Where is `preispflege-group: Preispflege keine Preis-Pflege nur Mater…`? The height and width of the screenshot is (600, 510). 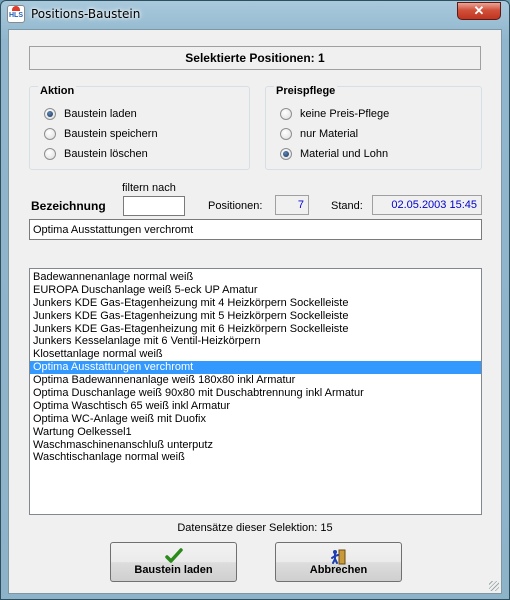 preispflege-group: Preispflege keine Preis-Pflege nur Mater… is located at coordinates (373, 127).